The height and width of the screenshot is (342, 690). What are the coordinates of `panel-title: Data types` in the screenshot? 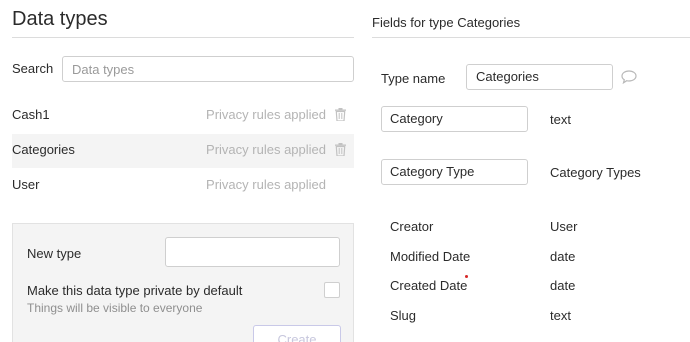 It's located at (60, 19).